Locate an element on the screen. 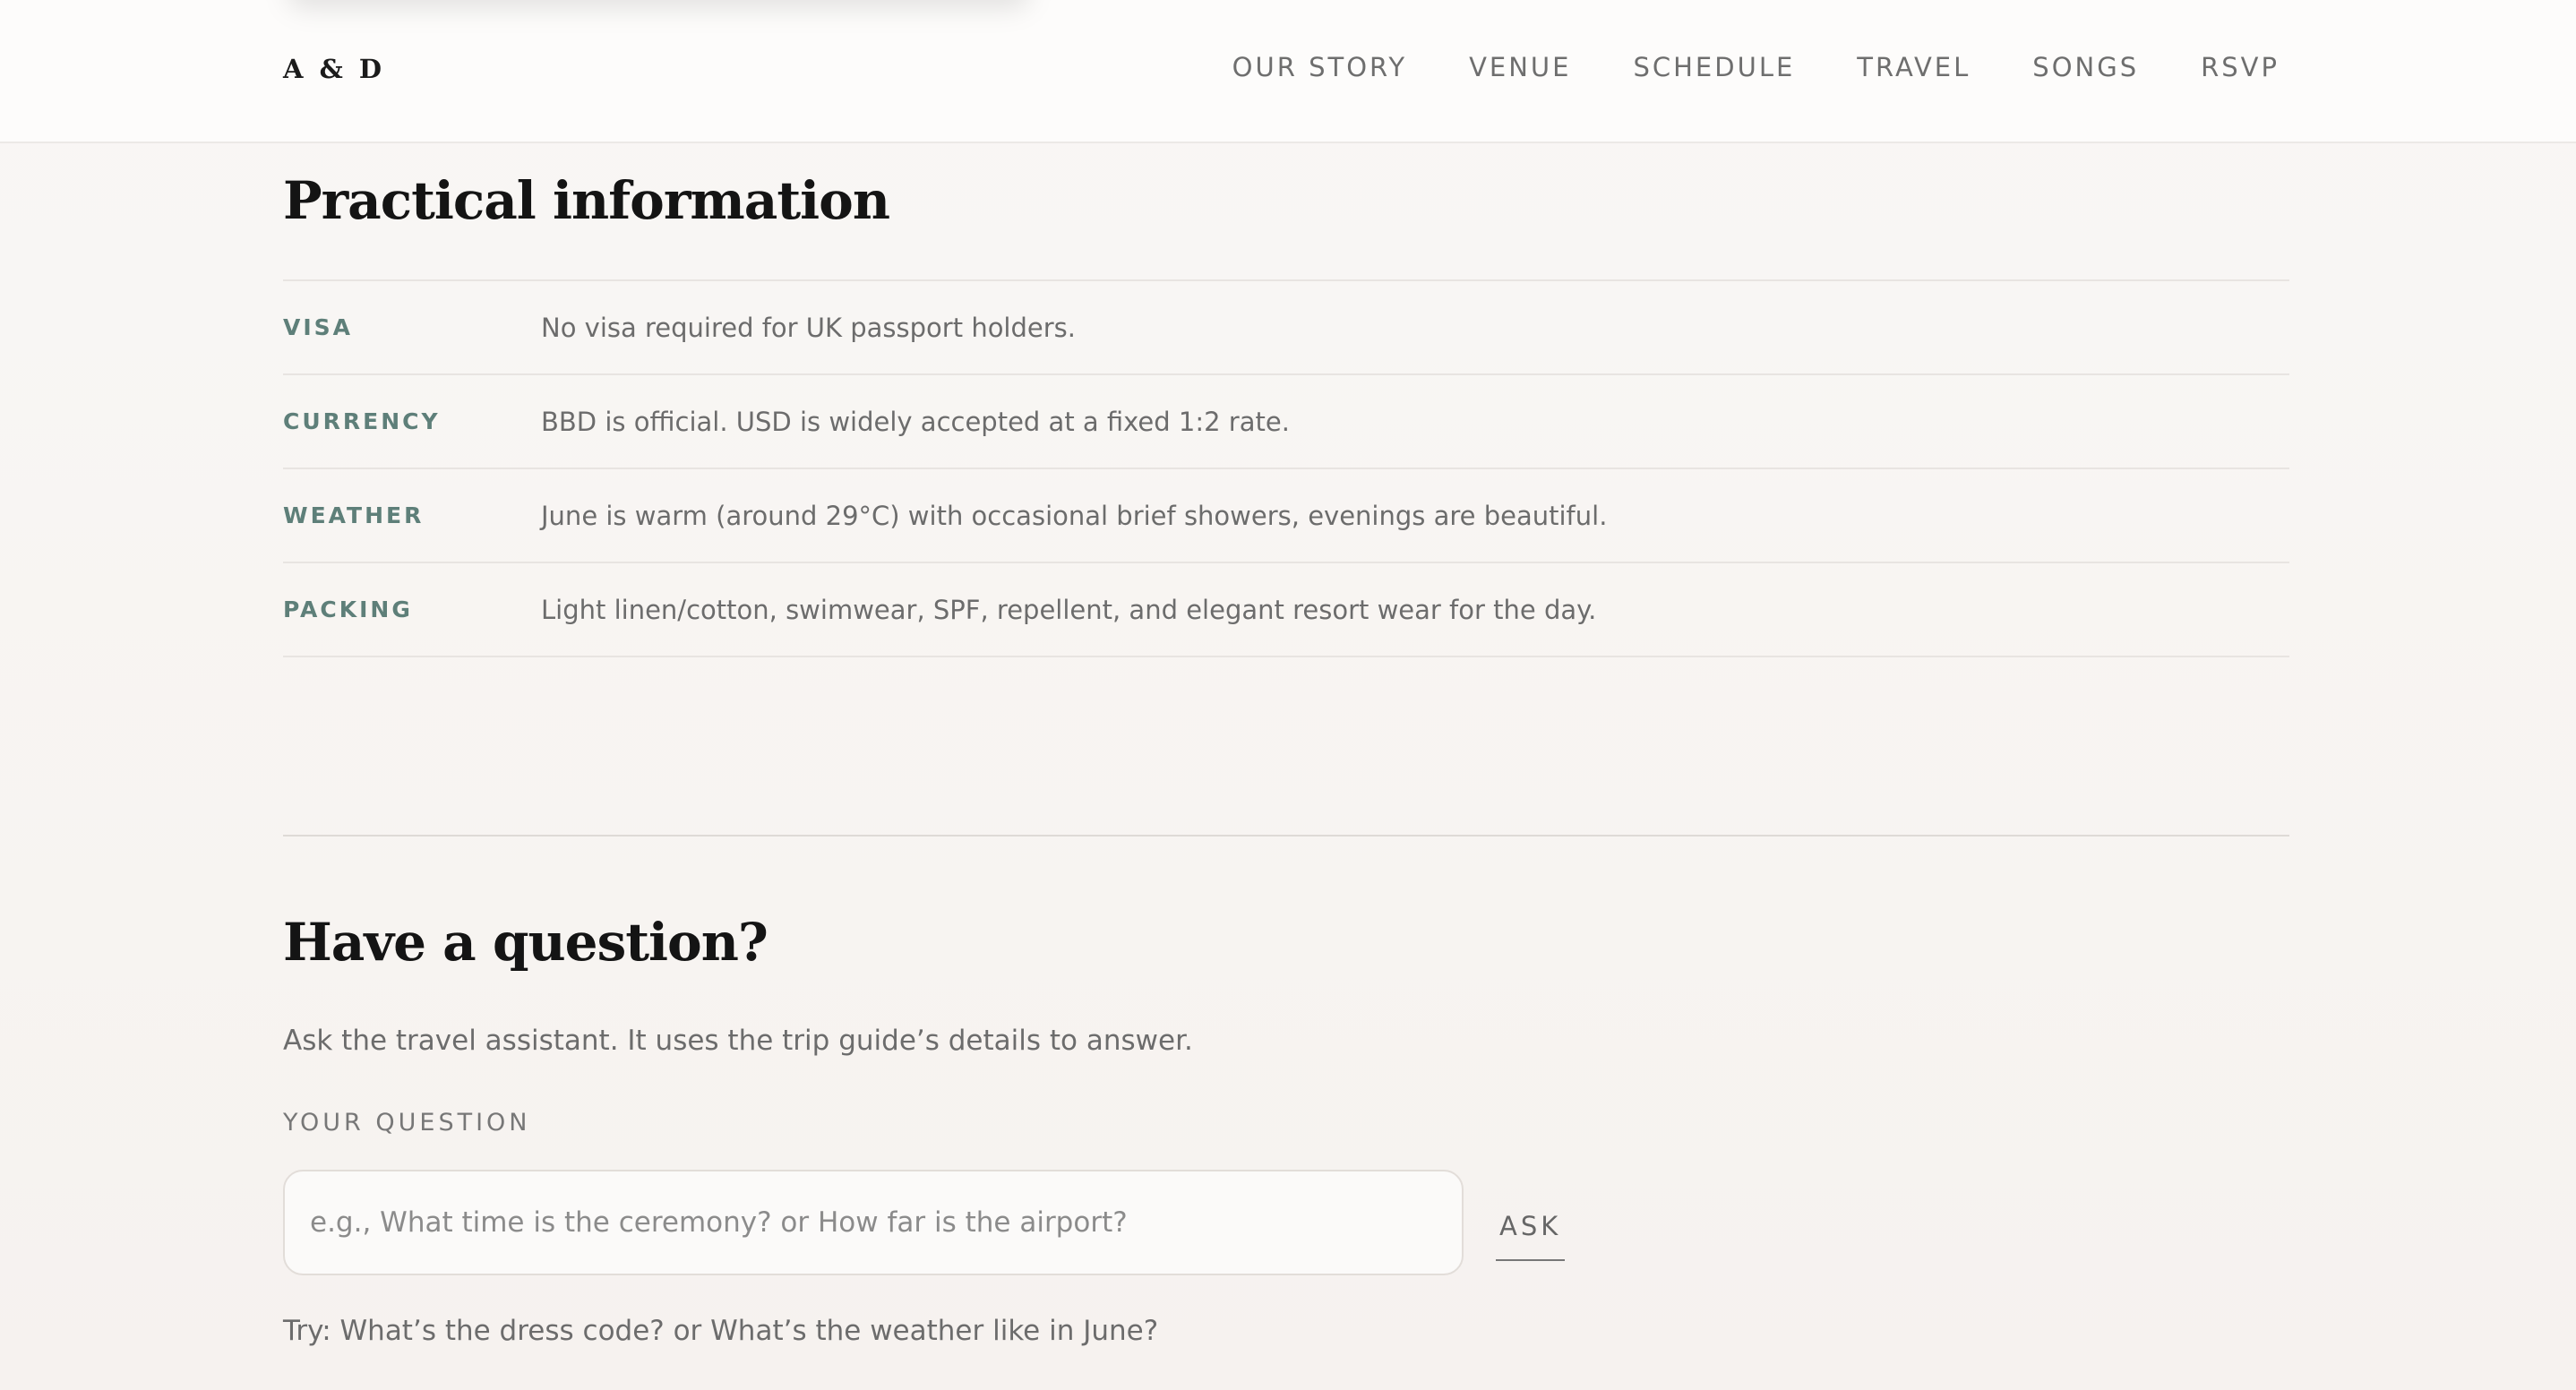  info-key: PACKING is located at coordinates (348, 609).